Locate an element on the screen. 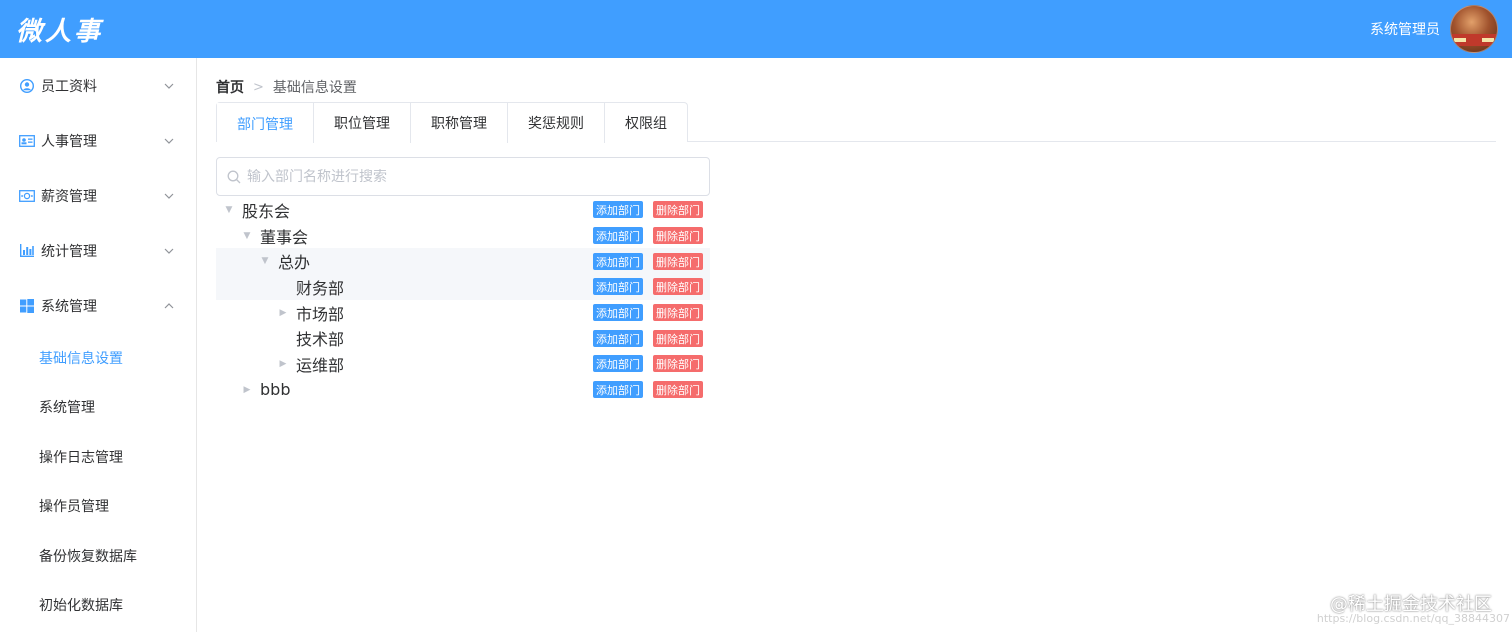 The width and height of the screenshot is (1512, 632). sidebar-subitem-system-manage: 系统管理 is located at coordinates (98, 408).